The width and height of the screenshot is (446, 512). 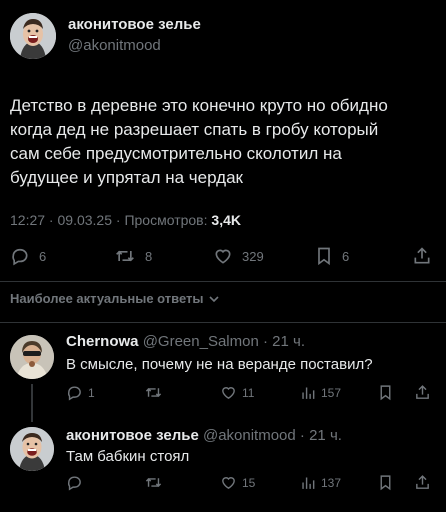 What do you see at coordinates (107, 298) in the screenshot?
I see `replies-sort-label: Наиболее актуальные ответы` at bounding box center [107, 298].